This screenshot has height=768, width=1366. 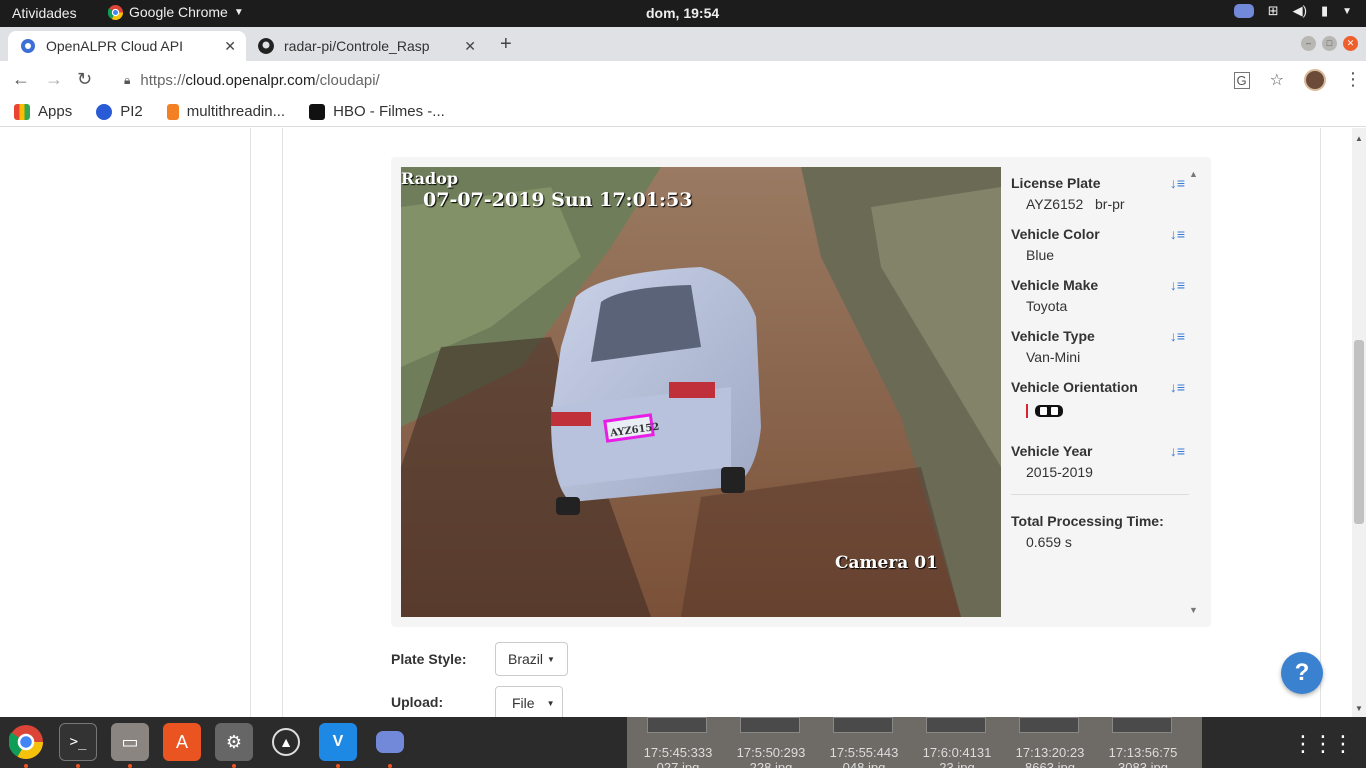 What do you see at coordinates (957, 756) in the screenshot?
I see `desktop-file: 17:6:0:4131 23.jpg` at bounding box center [957, 756].